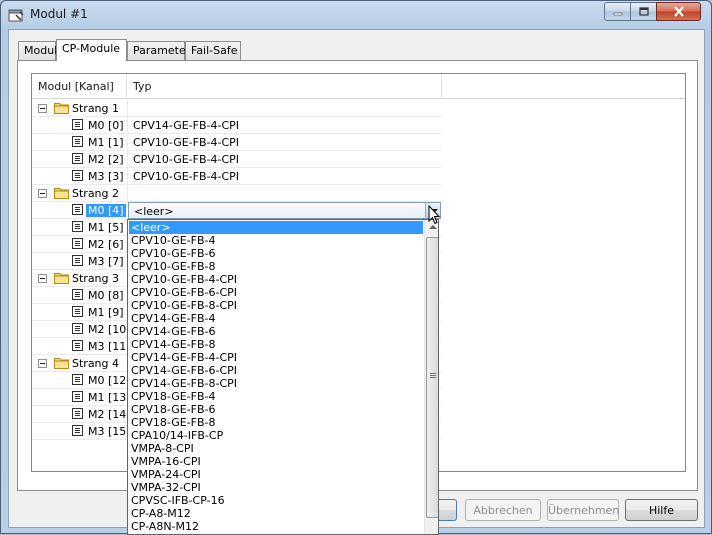 The image size is (712, 535). What do you see at coordinates (276, 513) in the screenshot?
I see `dropdown-option: CP-A8-M12` at bounding box center [276, 513].